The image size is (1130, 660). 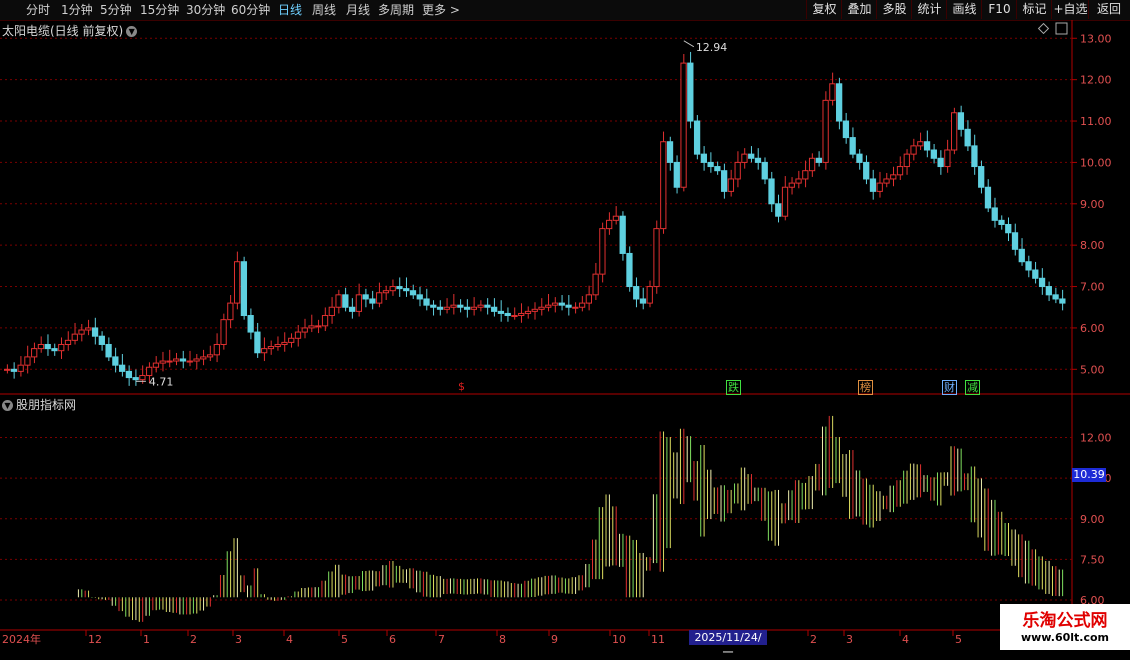 I want to click on indicator-tick-label: 12.00, so click(x=1096, y=438).